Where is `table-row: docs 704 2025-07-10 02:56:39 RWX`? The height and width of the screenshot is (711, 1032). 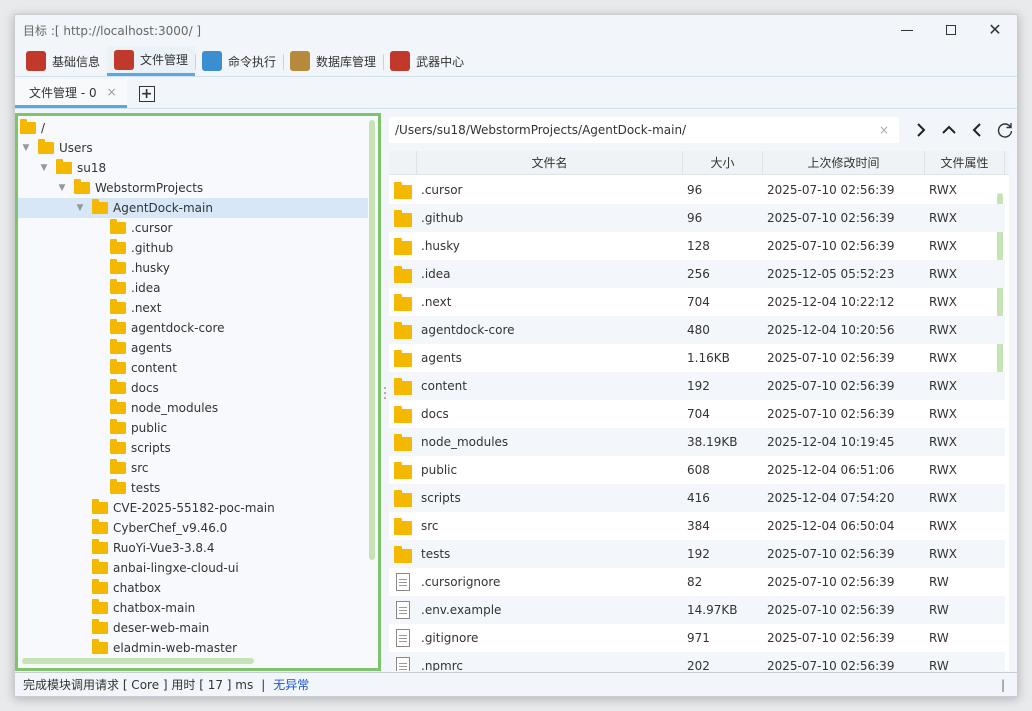 table-row: docs 704 2025-07-10 02:56:39 RWX is located at coordinates (697, 414).